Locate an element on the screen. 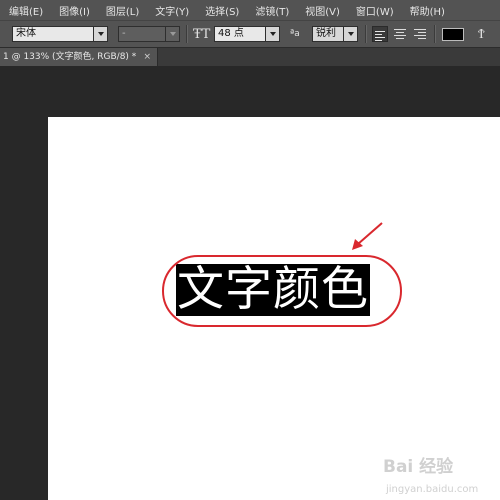 This screenshot has width=500, height=500. menu-edit: 编辑(E) is located at coordinates (25, 10).